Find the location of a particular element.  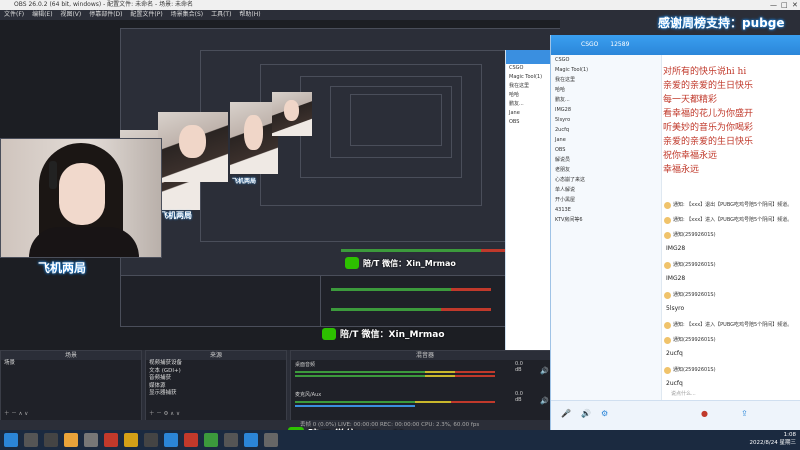

taskview-icon is located at coordinates (51, 440).